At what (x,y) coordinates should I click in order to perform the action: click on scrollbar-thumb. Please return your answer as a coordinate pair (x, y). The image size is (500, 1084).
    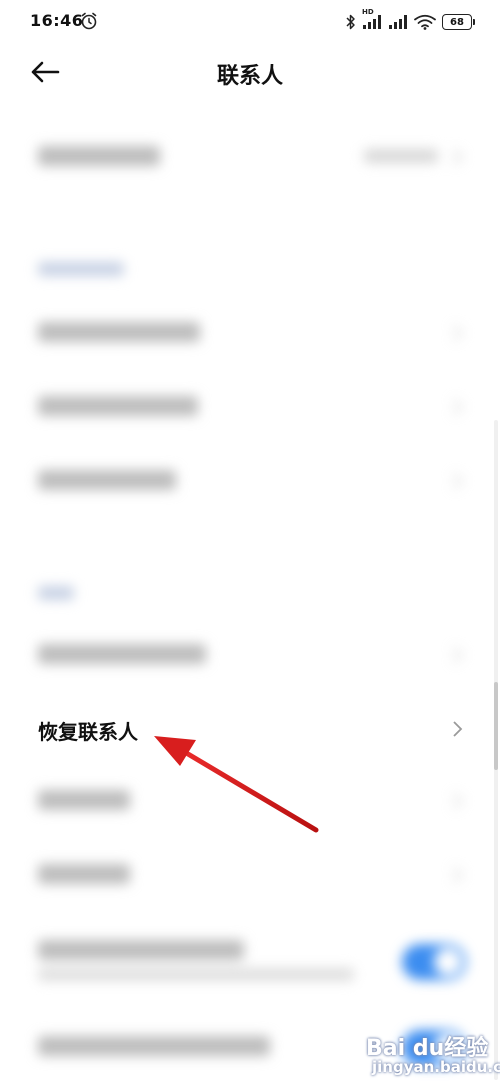
    Looking at the image, I should click on (496, 726).